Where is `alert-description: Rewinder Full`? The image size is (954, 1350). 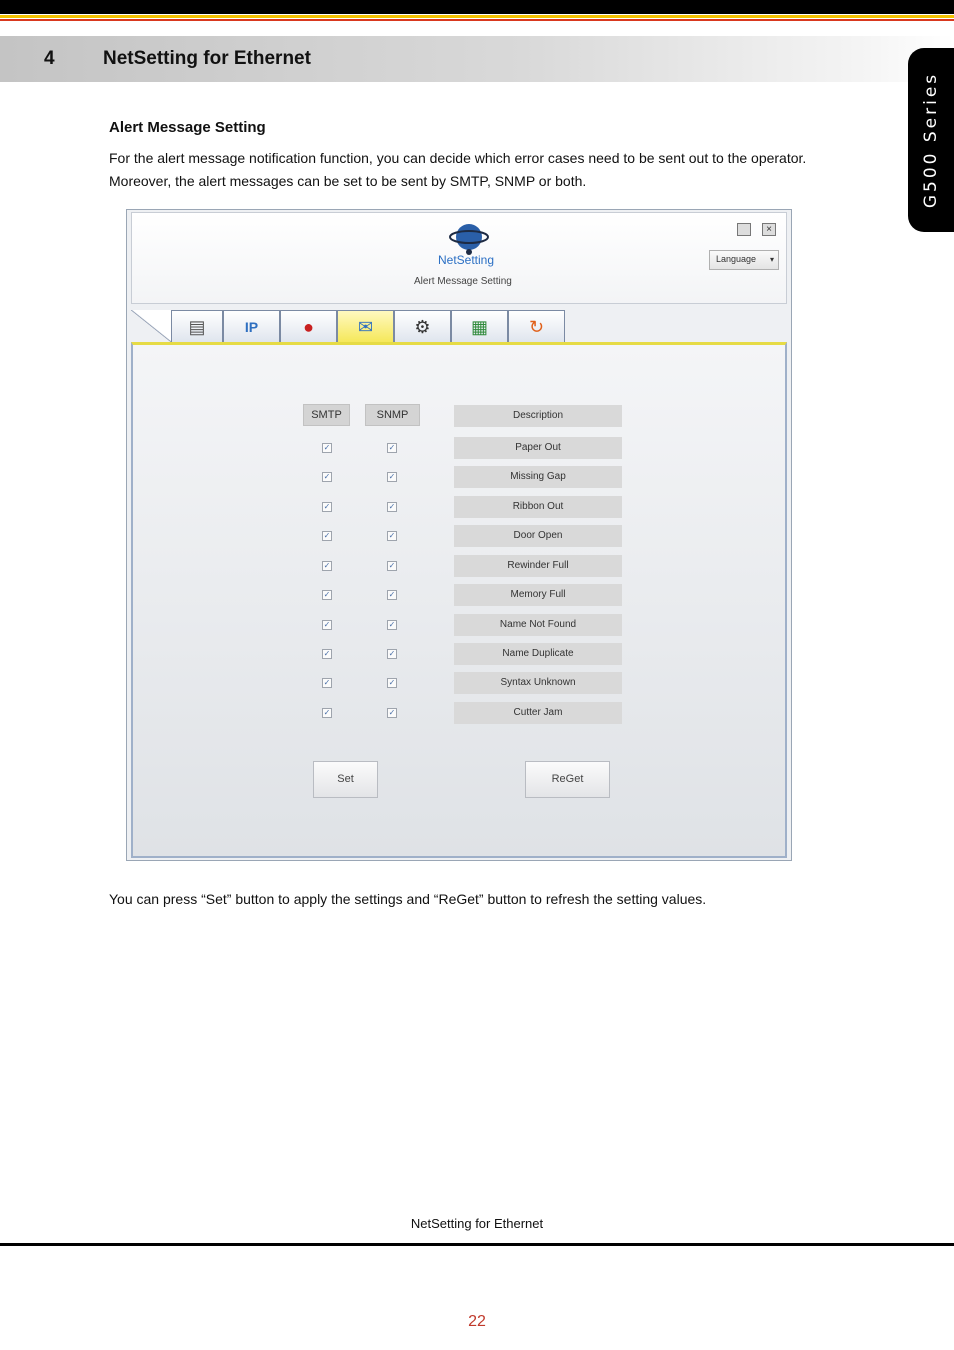
alert-description: Rewinder Full is located at coordinates (538, 566).